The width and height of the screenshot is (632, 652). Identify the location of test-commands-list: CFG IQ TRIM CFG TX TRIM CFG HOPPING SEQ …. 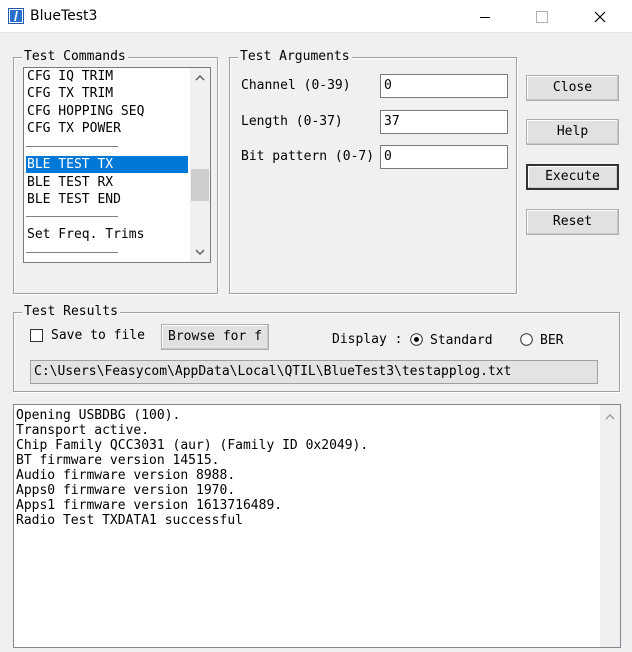
(117, 165).